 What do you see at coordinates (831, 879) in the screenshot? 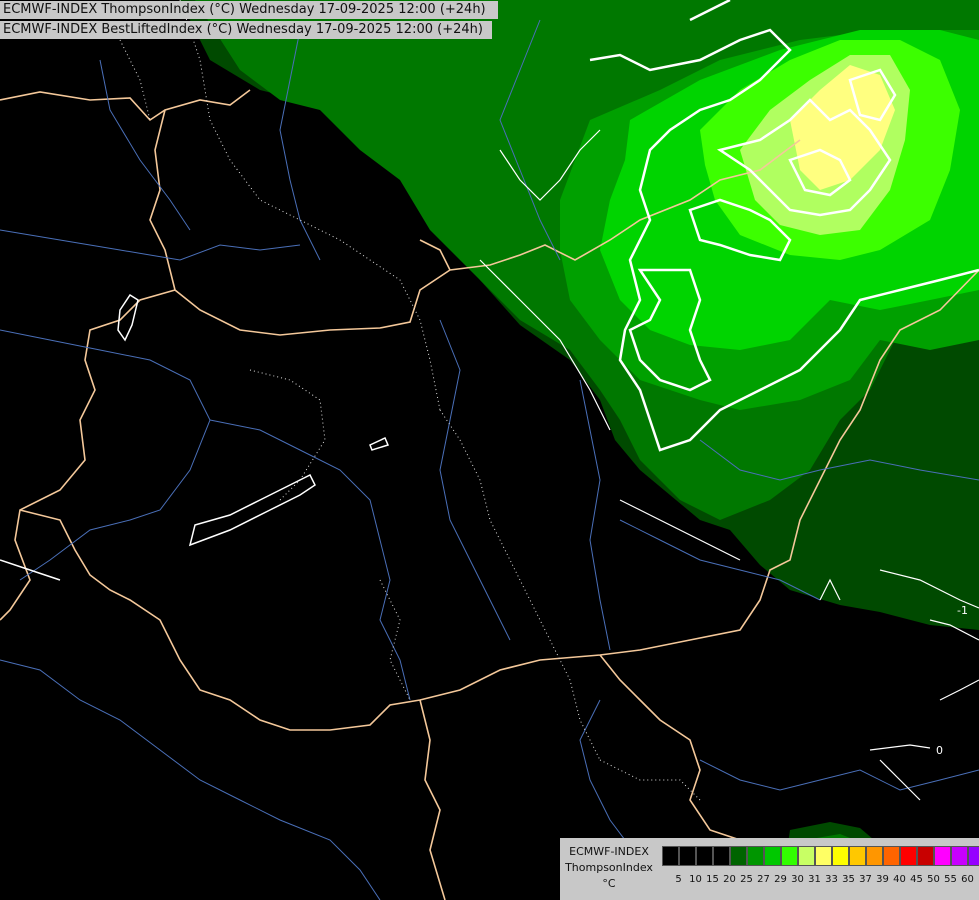
I see `legend-tick-label: 33` at bounding box center [831, 879].